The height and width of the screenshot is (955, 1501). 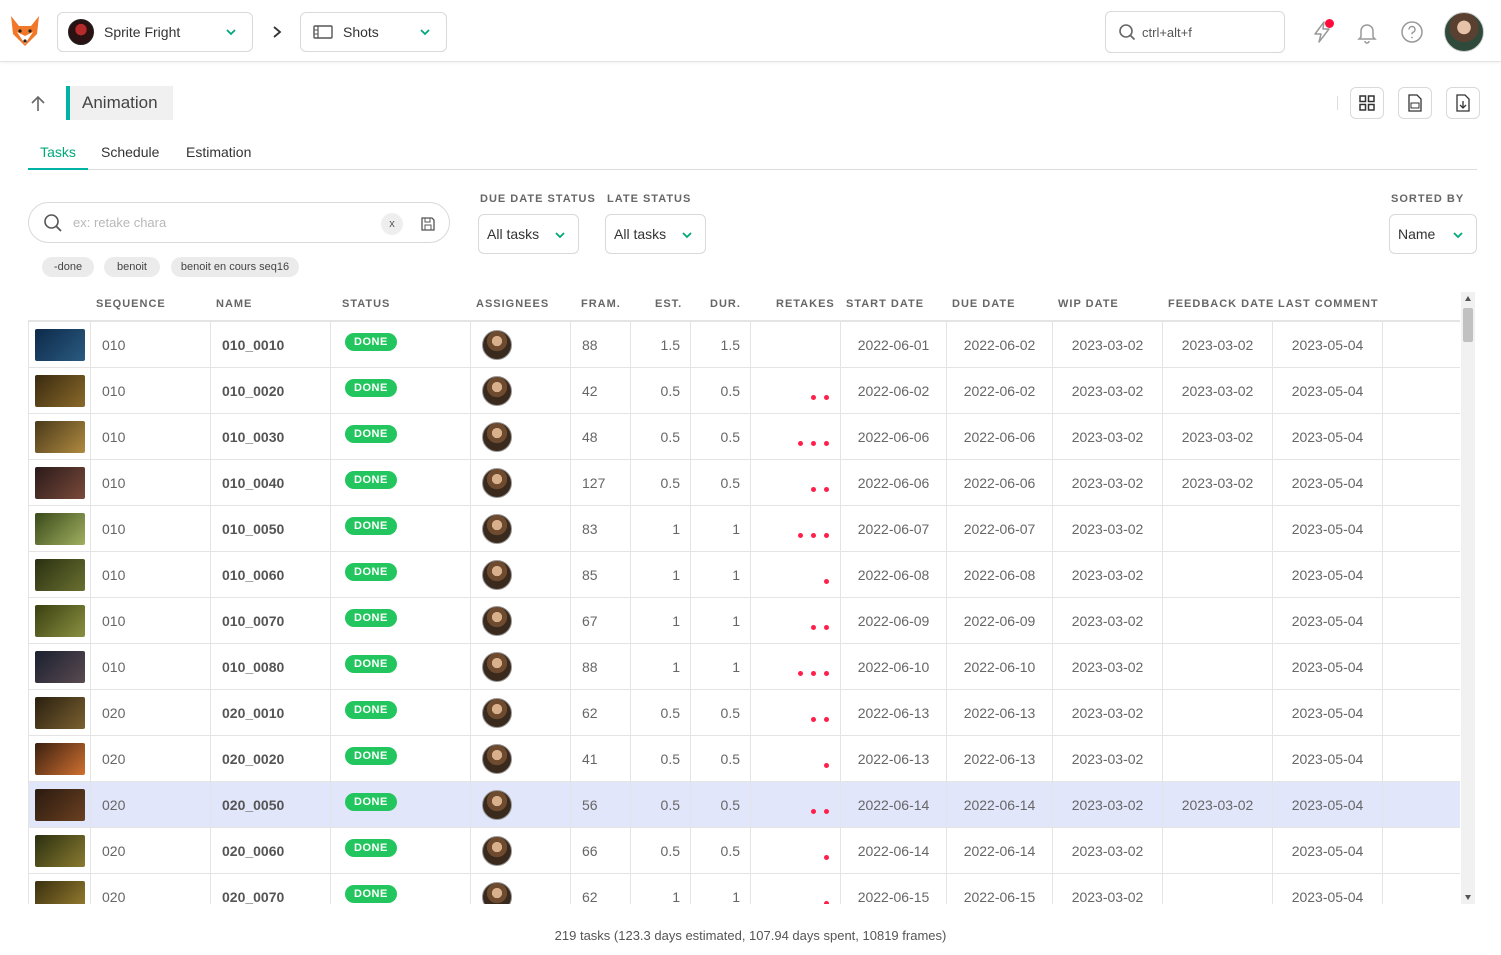 What do you see at coordinates (1415, 103) in the screenshot?
I see `import-csv-button` at bounding box center [1415, 103].